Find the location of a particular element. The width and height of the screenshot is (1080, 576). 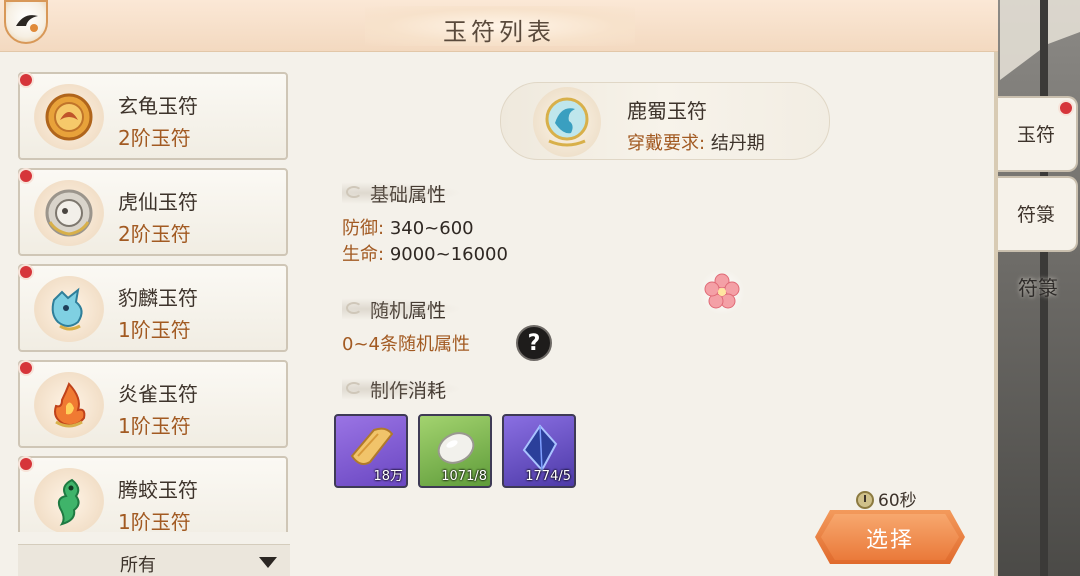

attribute-value: 9000~16000 is located at coordinates (448, 254).